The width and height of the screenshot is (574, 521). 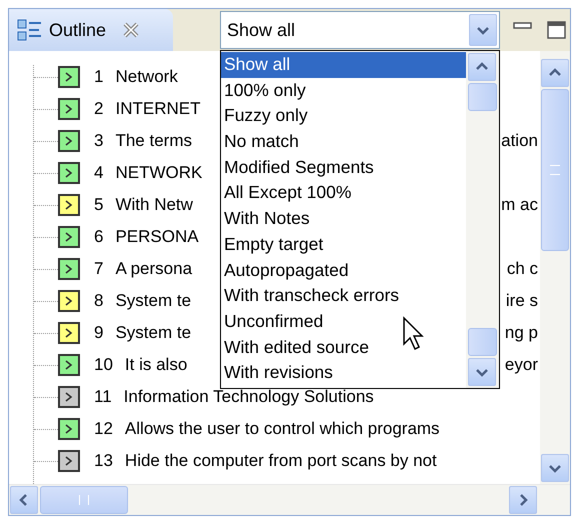 What do you see at coordinates (156, 365) in the screenshot?
I see `segment-text: It is also` at bounding box center [156, 365].